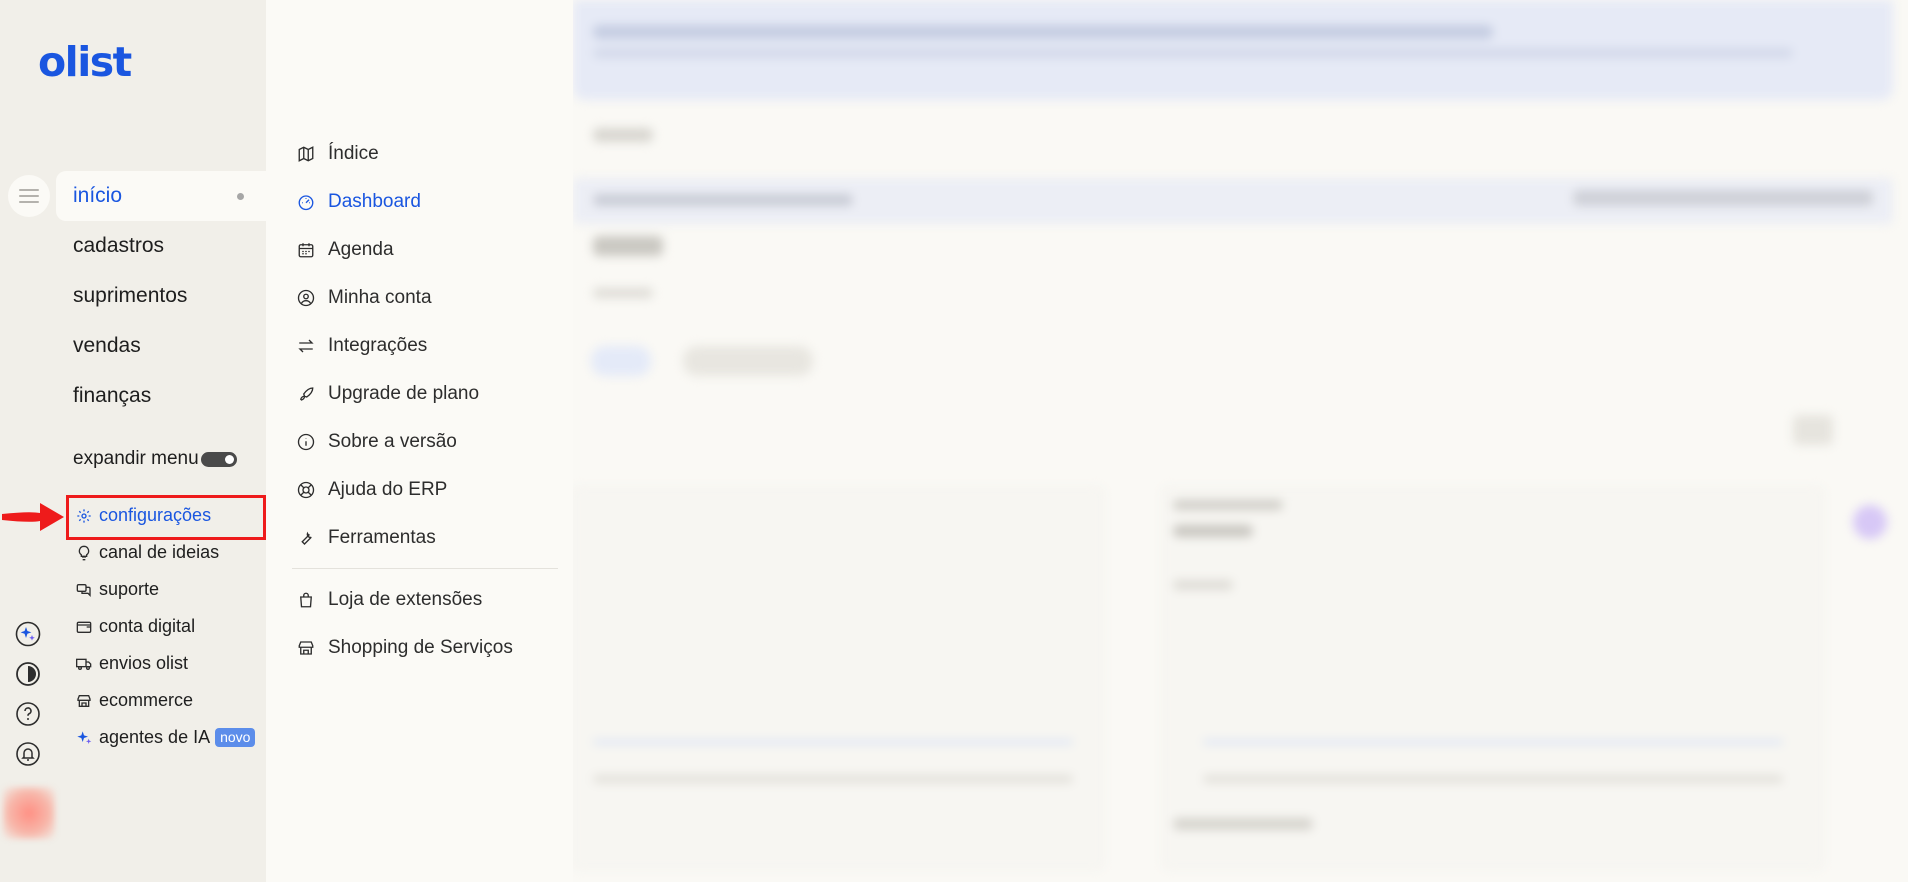 The width and height of the screenshot is (1908, 882). What do you see at coordinates (425, 250) in the screenshot?
I see `menu-item-agenda: Agenda` at bounding box center [425, 250].